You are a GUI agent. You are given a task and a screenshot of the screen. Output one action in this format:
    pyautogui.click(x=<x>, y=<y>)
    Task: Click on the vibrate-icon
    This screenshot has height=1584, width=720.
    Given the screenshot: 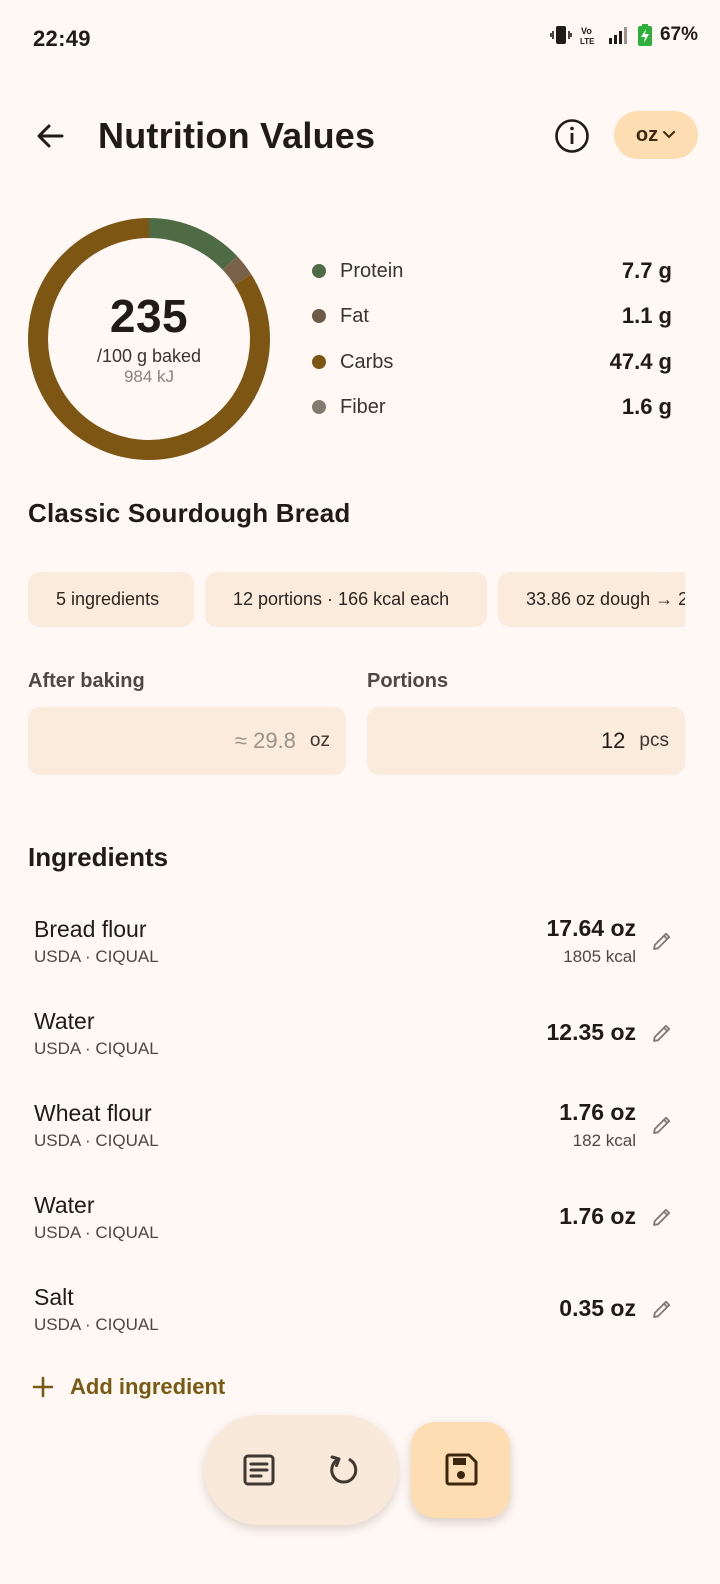 What is the action you would take?
    pyautogui.click(x=561, y=35)
    